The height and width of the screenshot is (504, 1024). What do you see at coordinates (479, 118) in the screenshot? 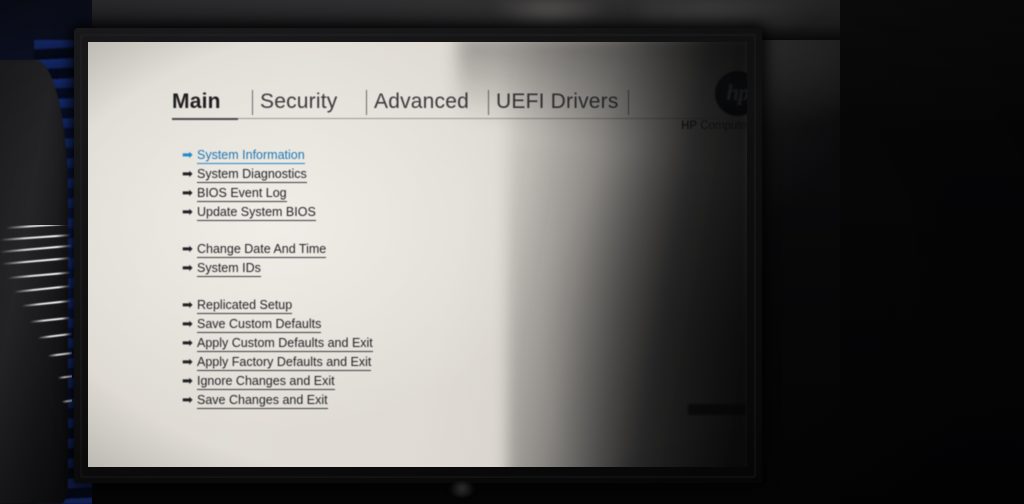
I see `tab-bar-rule` at bounding box center [479, 118].